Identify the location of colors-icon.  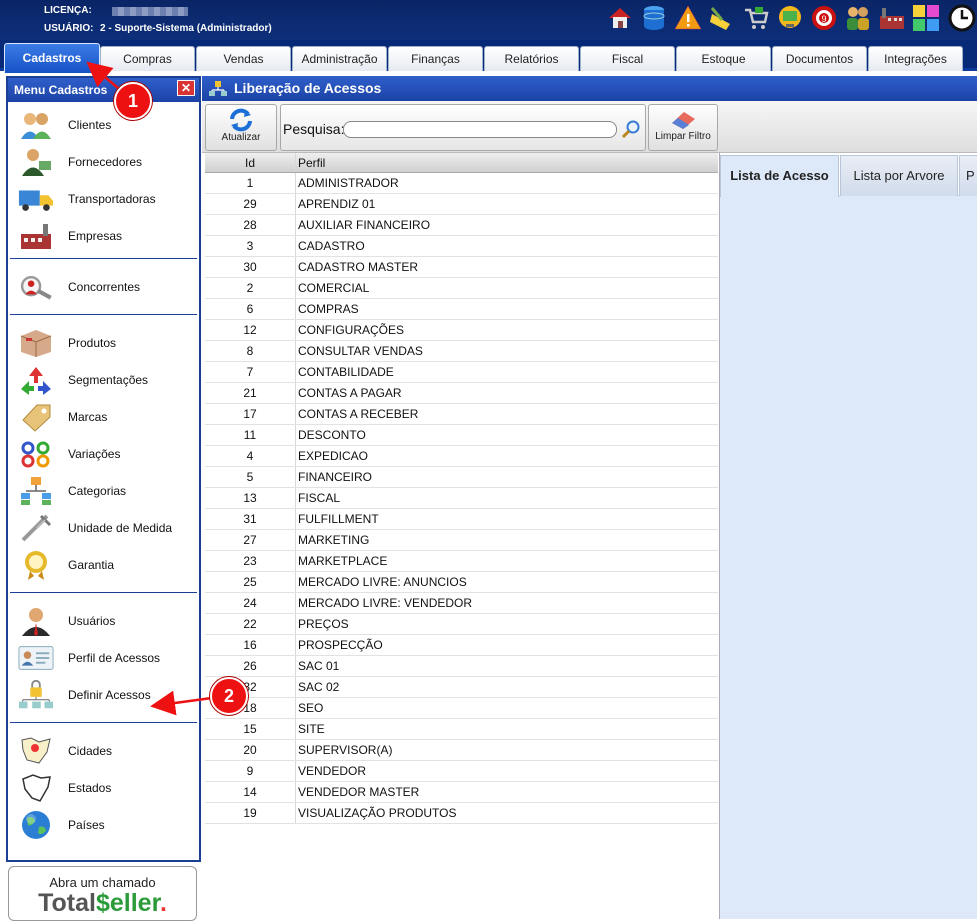
(926, 18).